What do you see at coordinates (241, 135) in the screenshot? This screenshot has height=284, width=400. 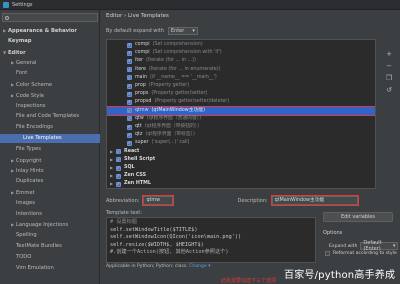 I see `template-item: ✓ qtz (qt程序界面（带标签）)` at bounding box center [241, 135].